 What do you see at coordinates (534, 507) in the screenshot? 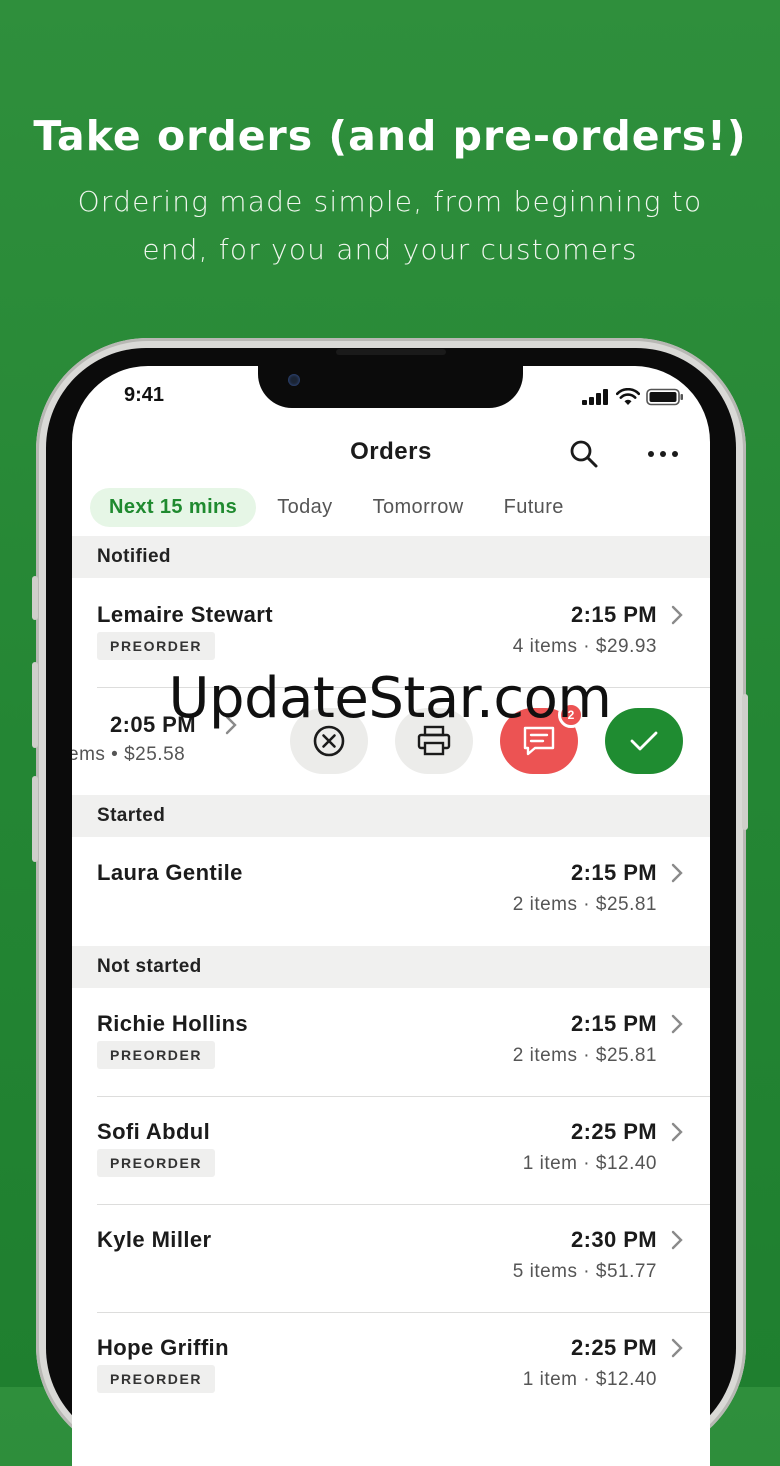
I see `tab-future: Future` at bounding box center [534, 507].